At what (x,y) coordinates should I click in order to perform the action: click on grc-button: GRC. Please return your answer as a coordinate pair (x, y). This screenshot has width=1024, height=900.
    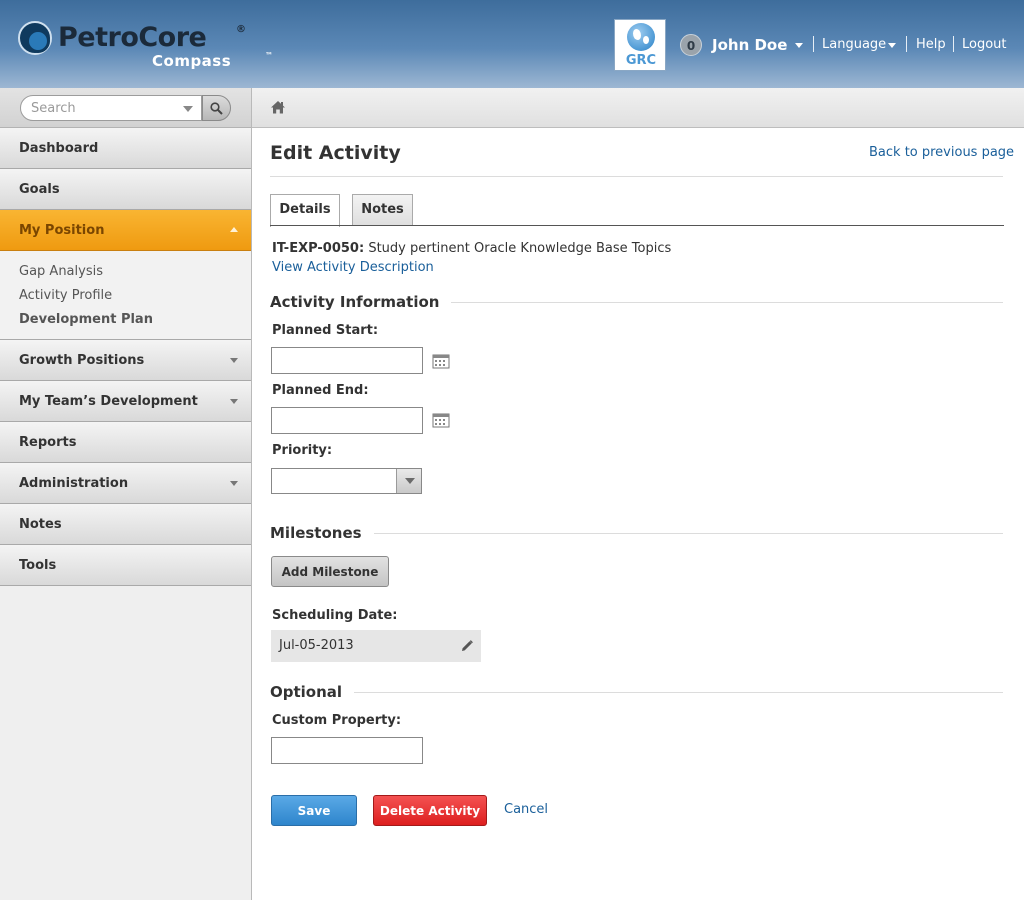
    Looking at the image, I should click on (640, 45).